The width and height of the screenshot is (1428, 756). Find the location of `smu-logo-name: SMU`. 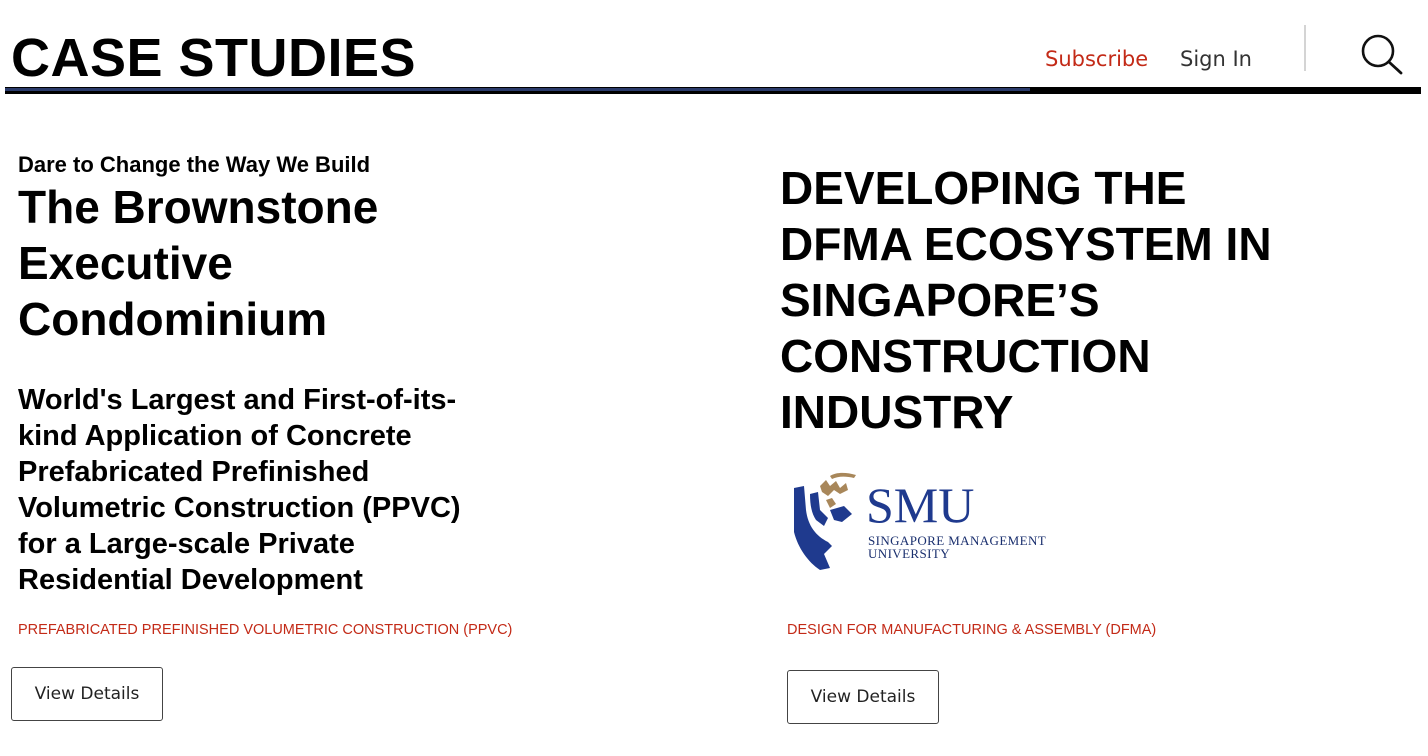

smu-logo-name: SMU is located at coordinates (920, 505).